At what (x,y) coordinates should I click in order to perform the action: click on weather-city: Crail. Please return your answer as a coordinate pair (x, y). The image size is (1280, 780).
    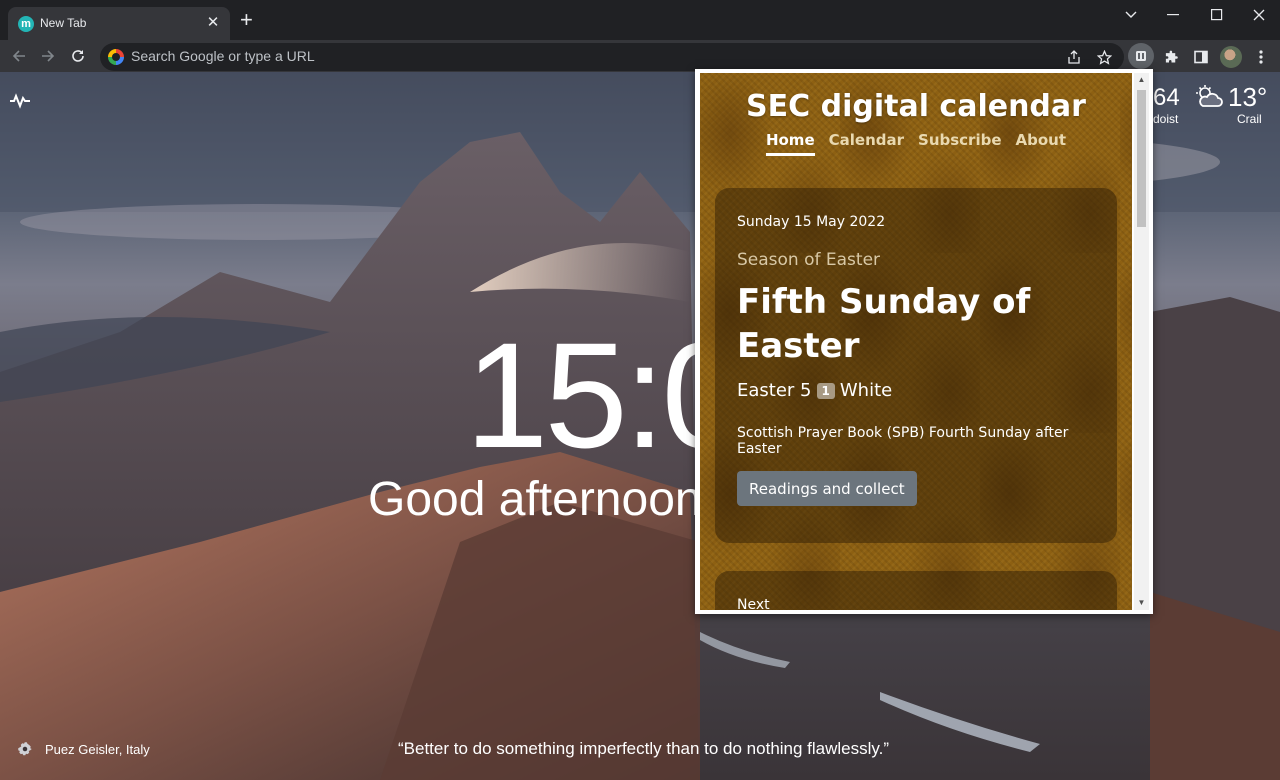
    Looking at the image, I should click on (1249, 119).